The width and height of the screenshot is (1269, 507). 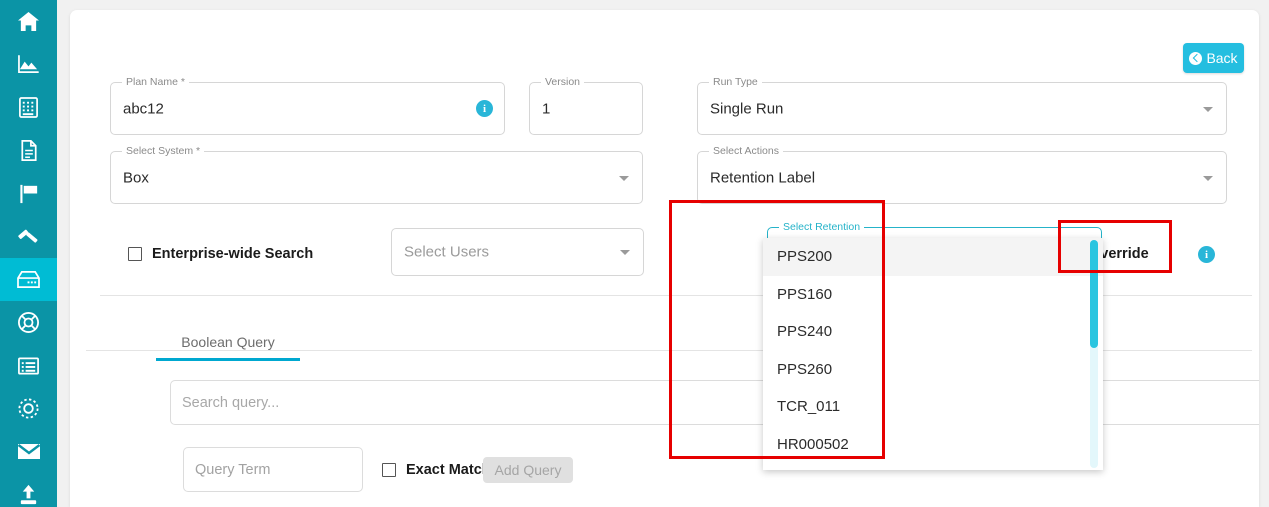 I want to click on flag-icon, so click(x=29, y=193).